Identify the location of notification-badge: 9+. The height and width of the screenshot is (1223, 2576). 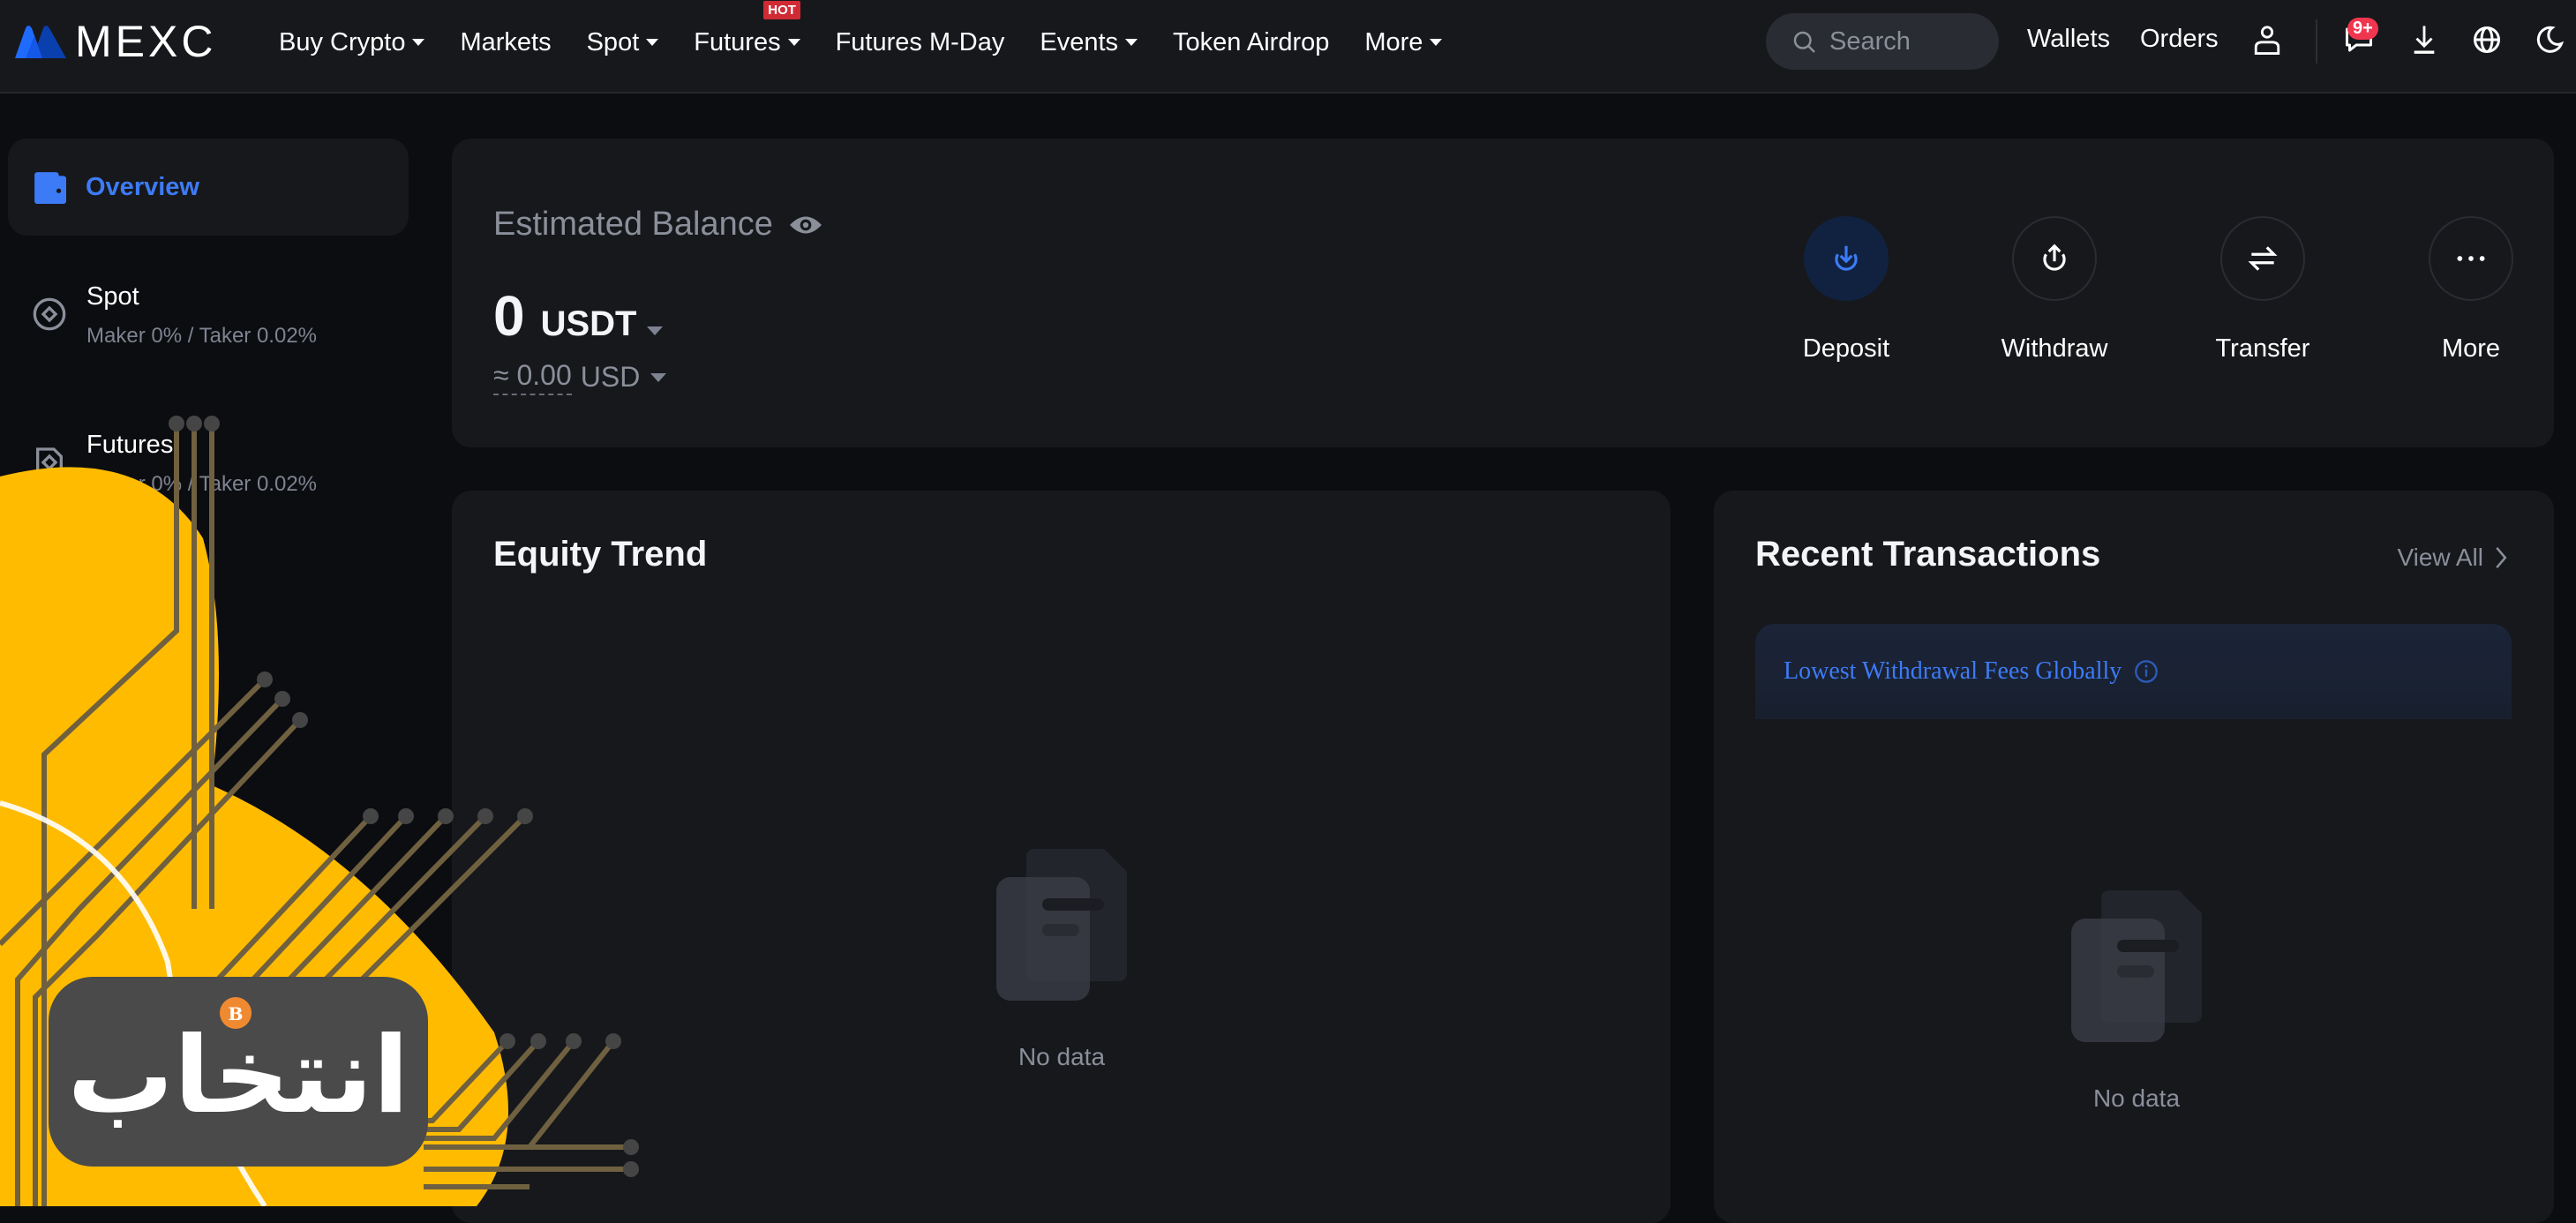
(2362, 29).